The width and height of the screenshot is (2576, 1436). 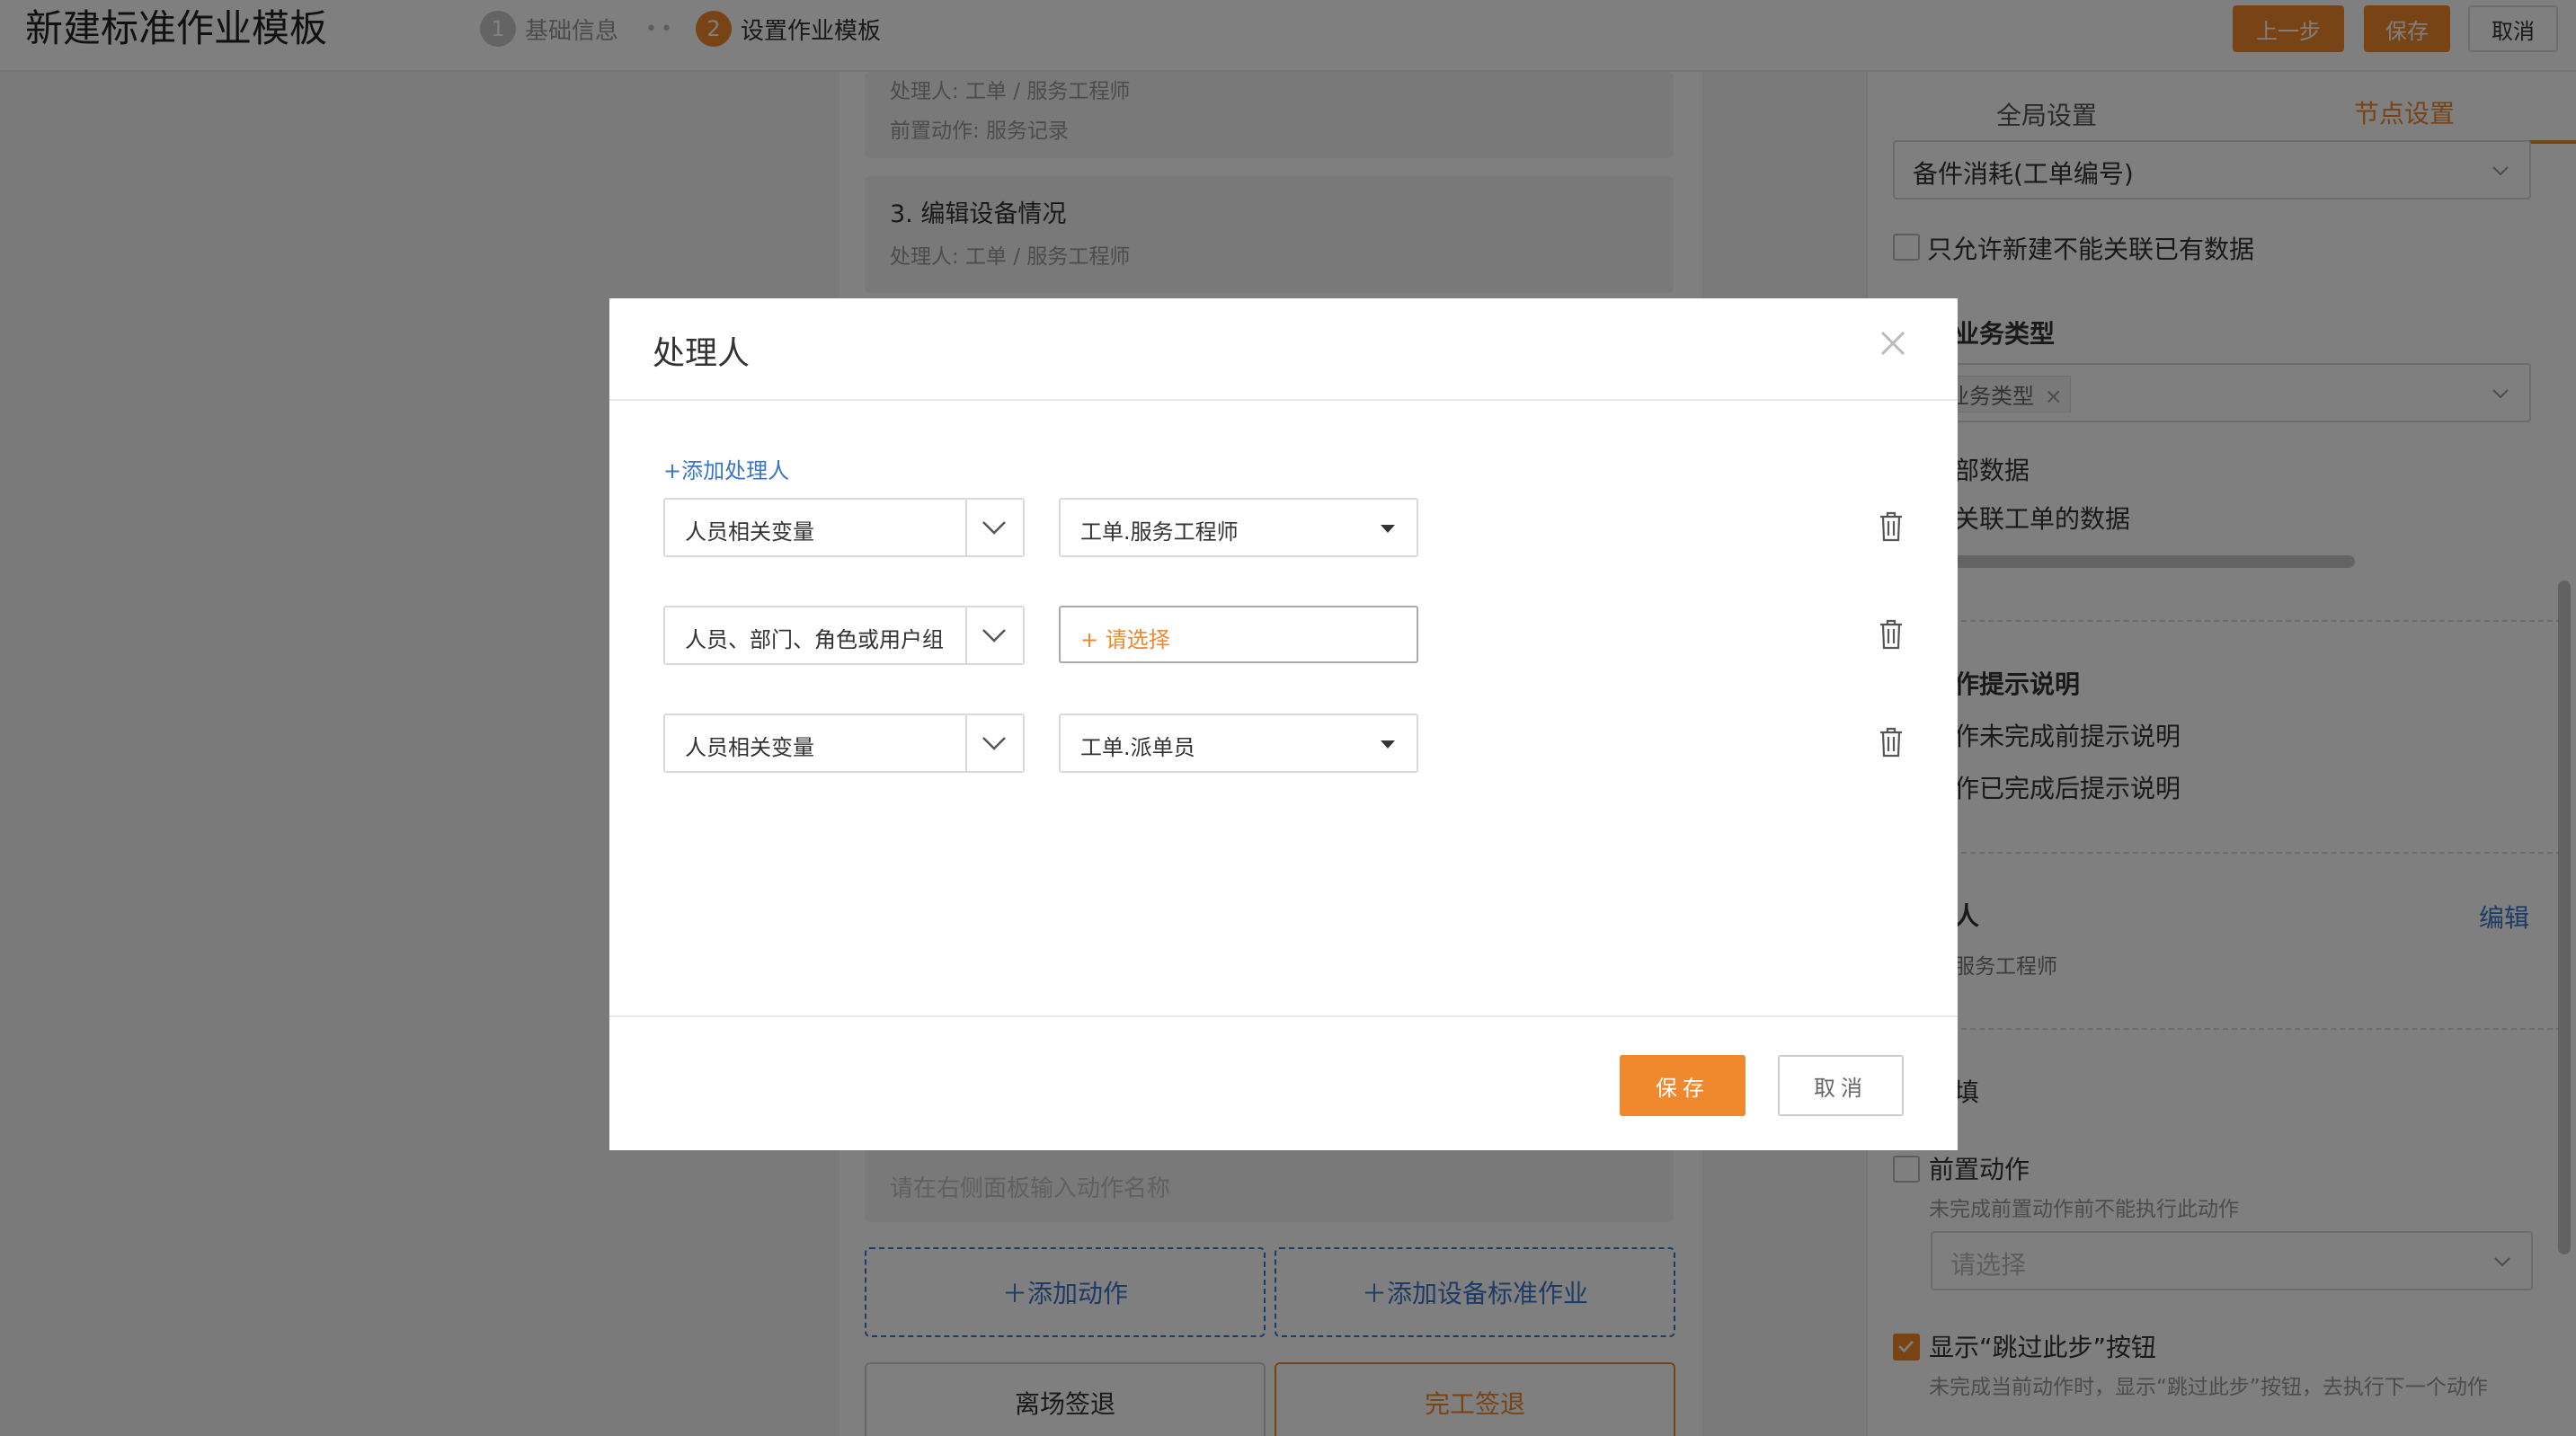 I want to click on dialog-footer: 保存 取消, so click(x=1283, y=1083).